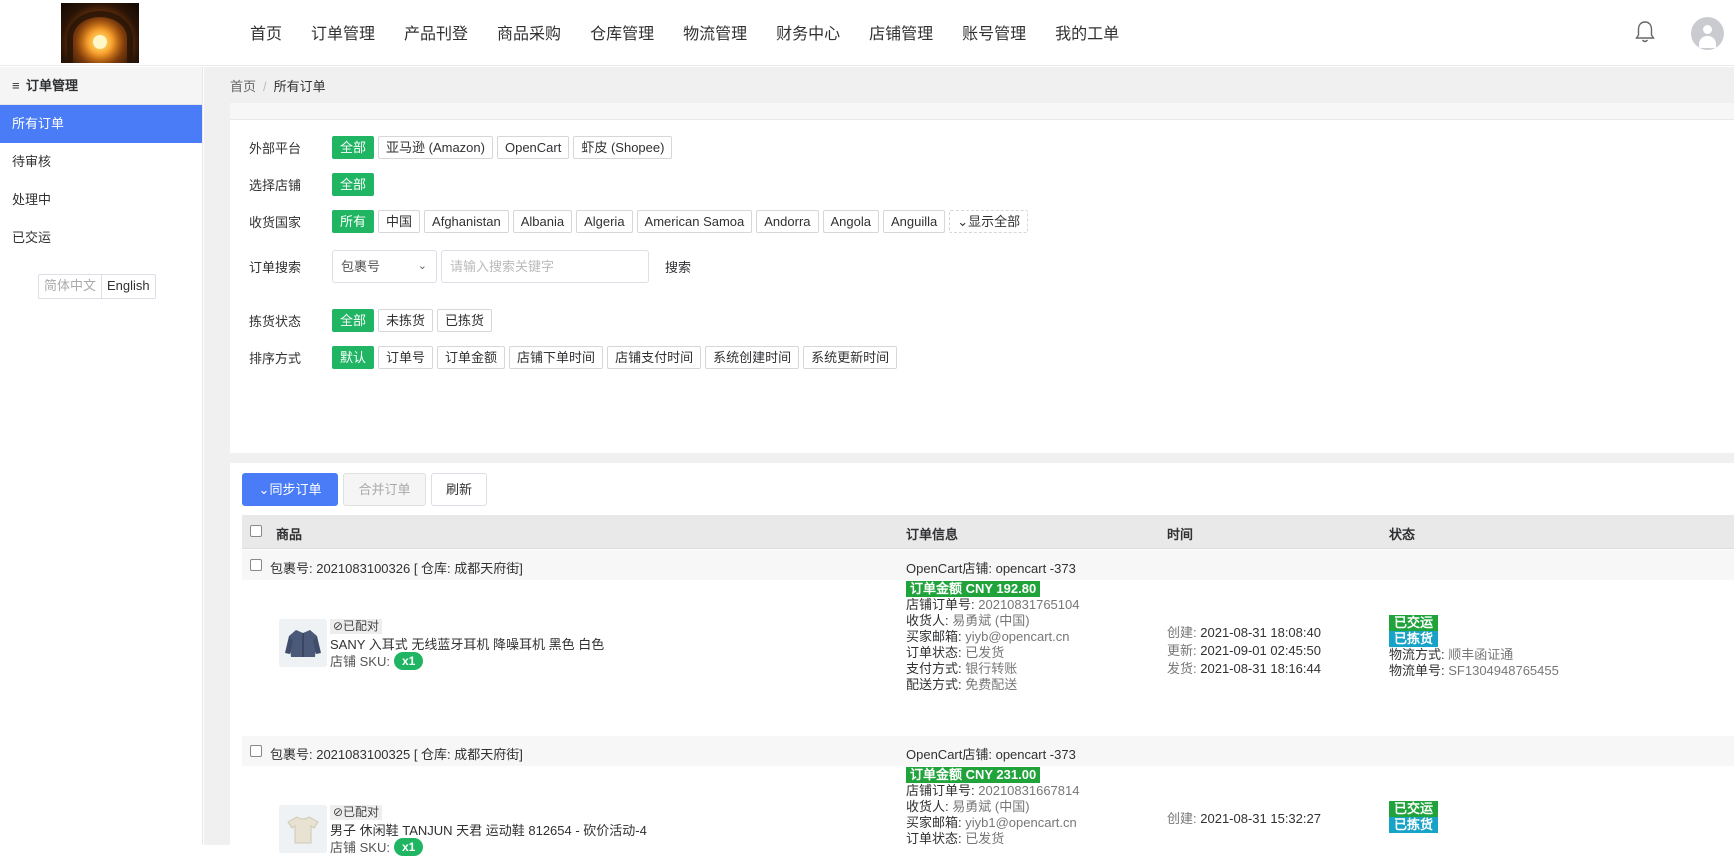  Describe the element at coordinates (353, 357) in the screenshot. I see `sort-option: 默认` at that location.